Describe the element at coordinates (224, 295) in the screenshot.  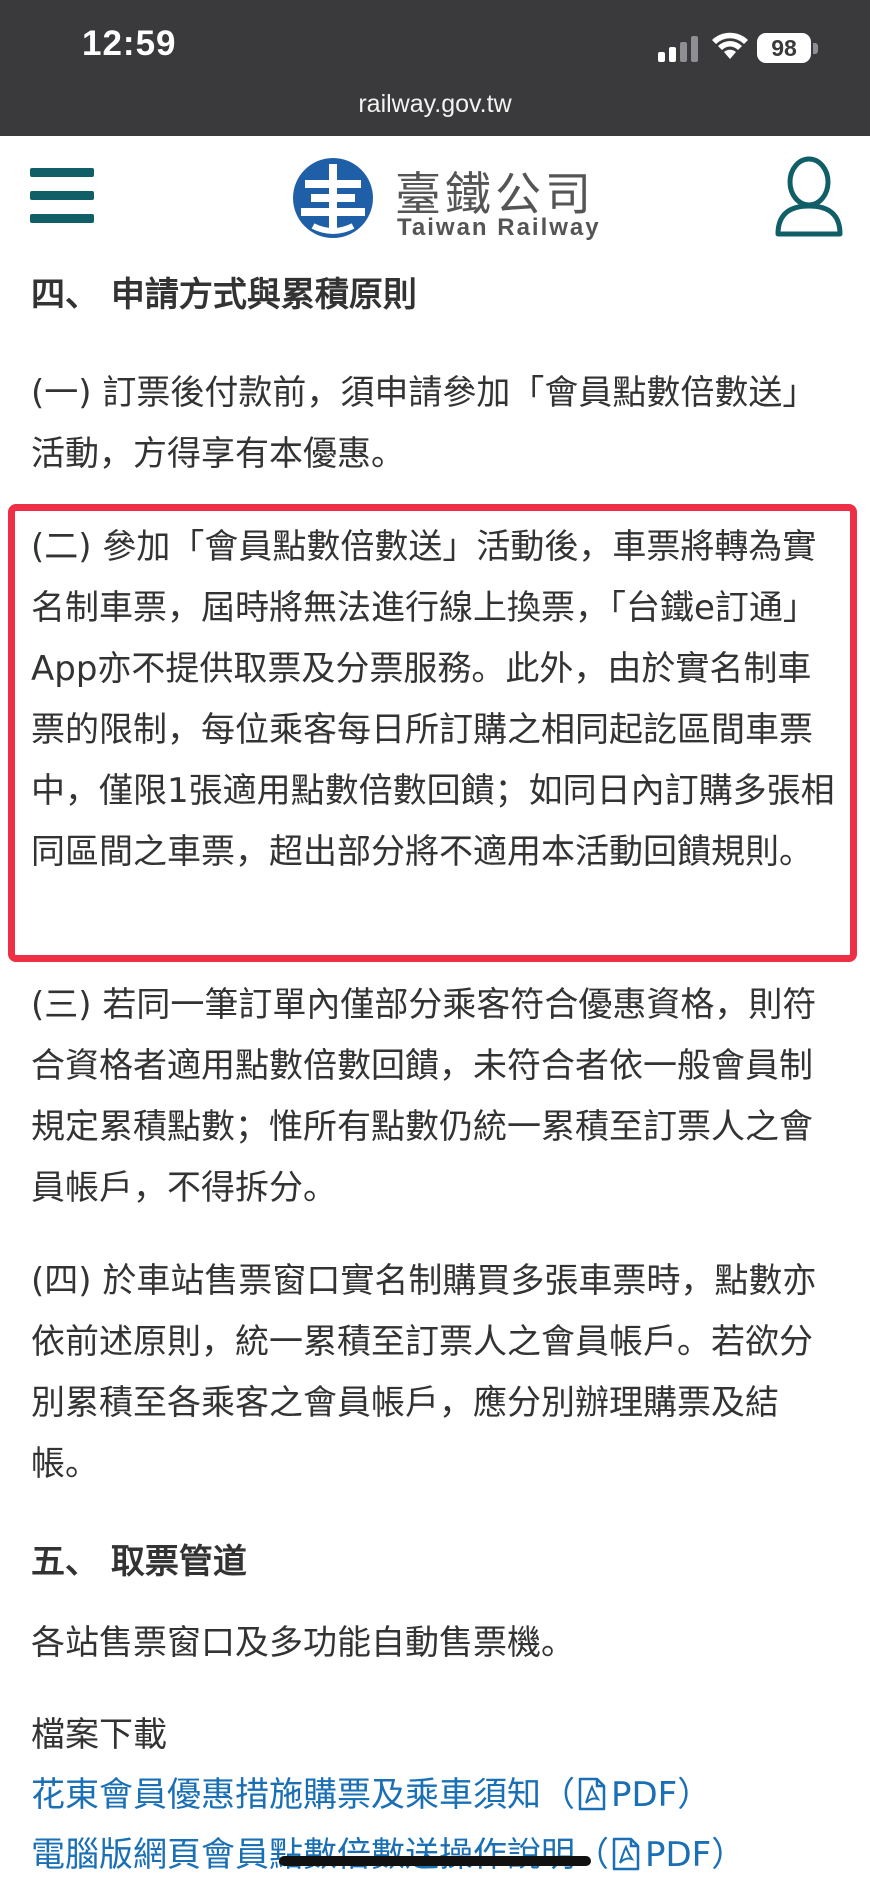
I see `section-heading-4: 四、 申請方式與累積原則` at that location.